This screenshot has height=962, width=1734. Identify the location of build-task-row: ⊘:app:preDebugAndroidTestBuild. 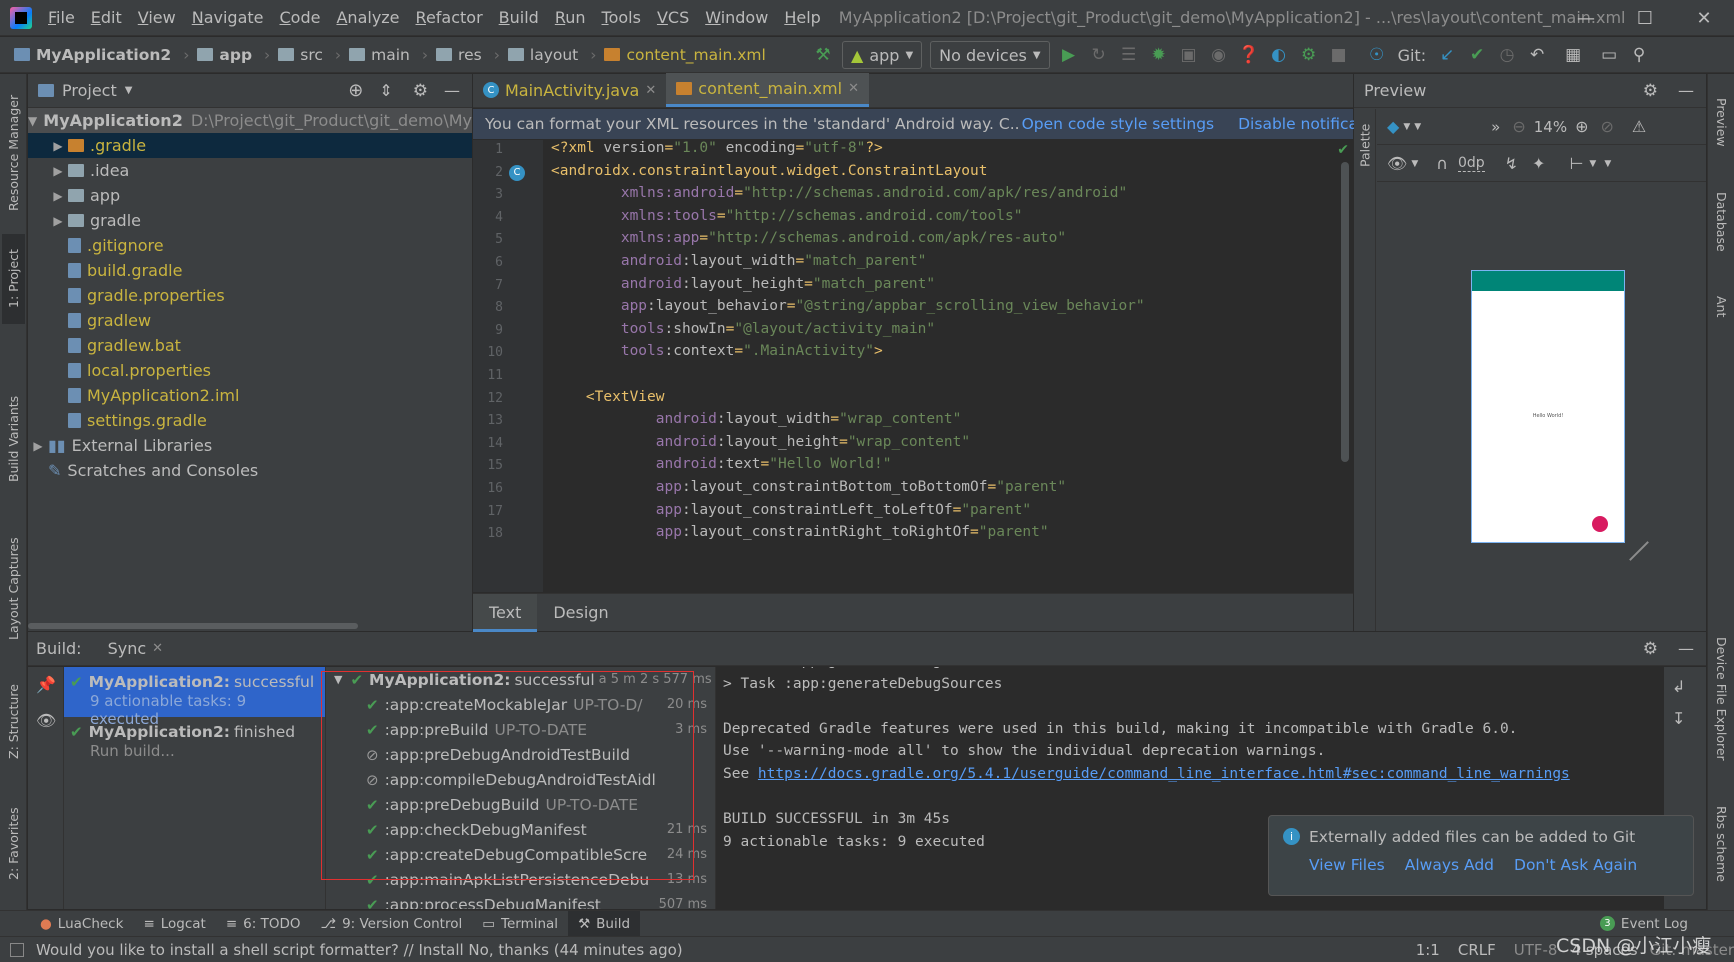
(520, 754).